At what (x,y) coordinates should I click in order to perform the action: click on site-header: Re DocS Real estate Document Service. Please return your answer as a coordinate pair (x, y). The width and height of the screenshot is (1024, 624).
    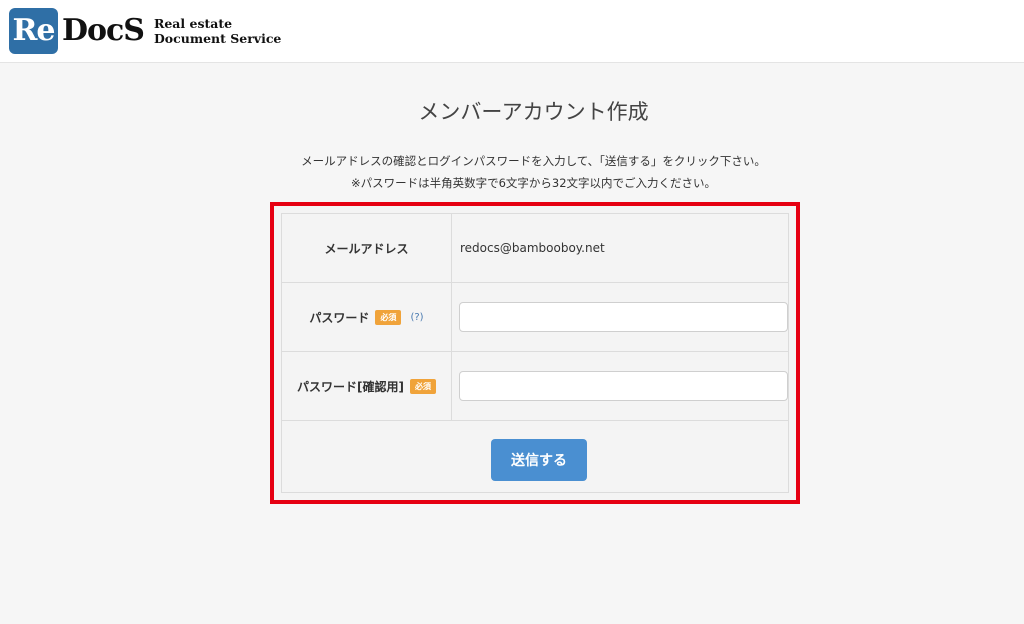
    Looking at the image, I should click on (512, 31).